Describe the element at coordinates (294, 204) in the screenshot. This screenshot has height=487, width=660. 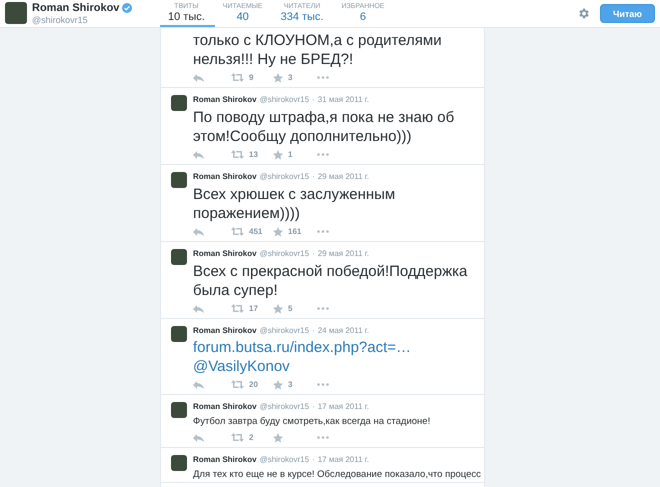
I see `tweet-text: Всех хрюшек с заслуженным поражением))))` at that location.